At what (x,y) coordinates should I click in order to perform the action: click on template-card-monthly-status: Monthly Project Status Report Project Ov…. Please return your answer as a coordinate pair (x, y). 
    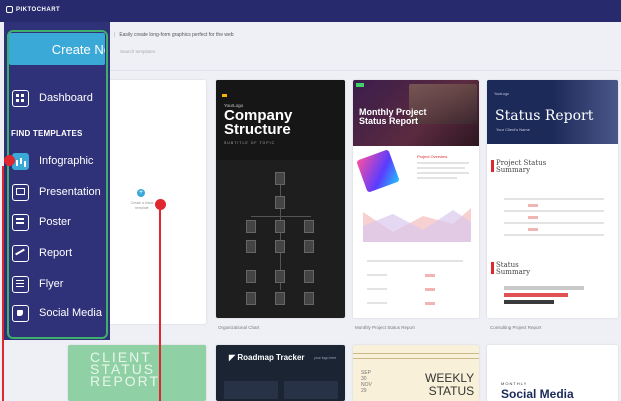
    Looking at the image, I should click on (416, 199).